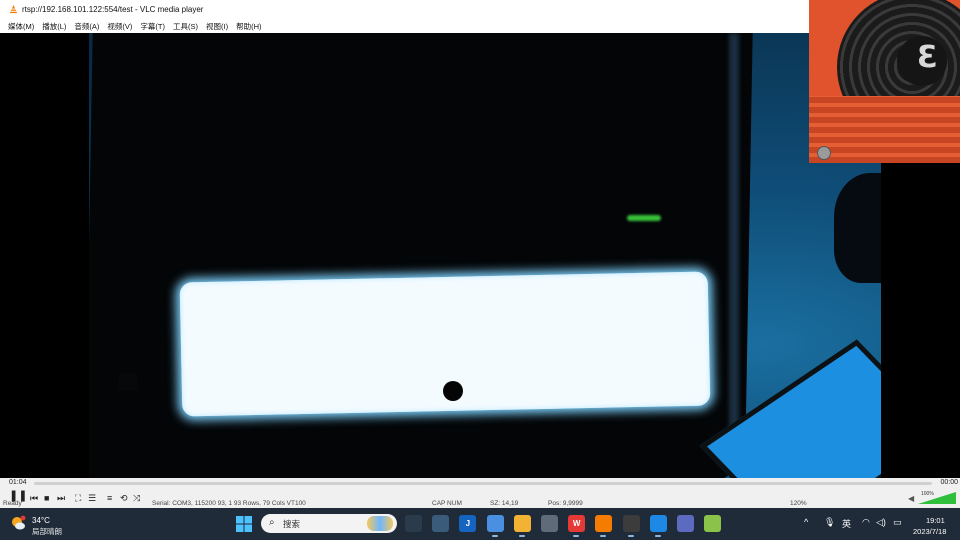  What do you see at coordinates (244, 524) in the screenshot?
I see `windows-start-icon` at bounding box center [244, 524].